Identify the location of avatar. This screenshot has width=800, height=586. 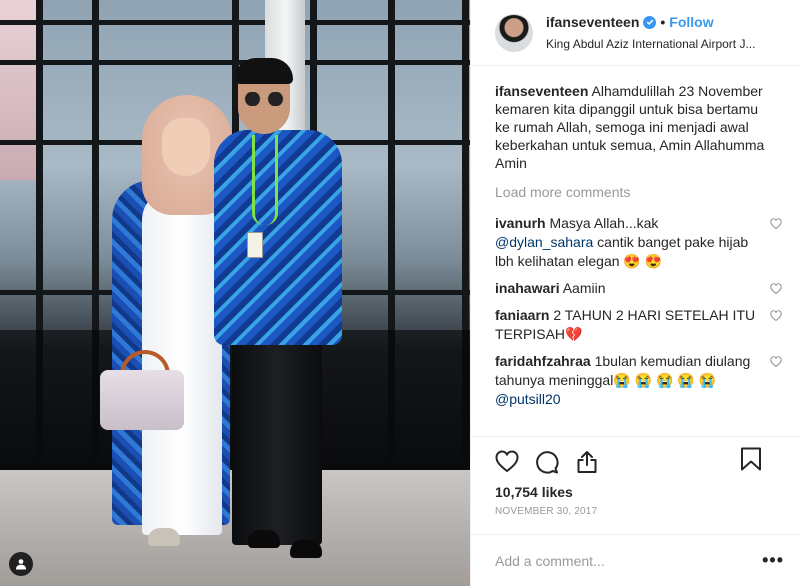
(514, 33).